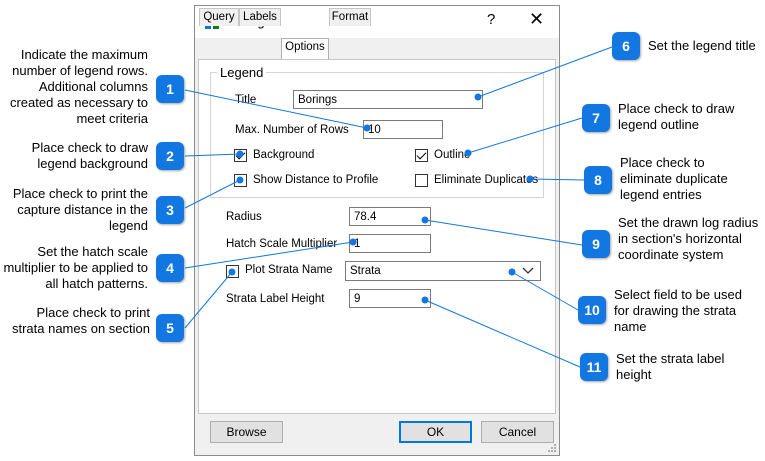 The image size is (765, 461). I want to click on callout-badge-9: 9, so click(596, 244).